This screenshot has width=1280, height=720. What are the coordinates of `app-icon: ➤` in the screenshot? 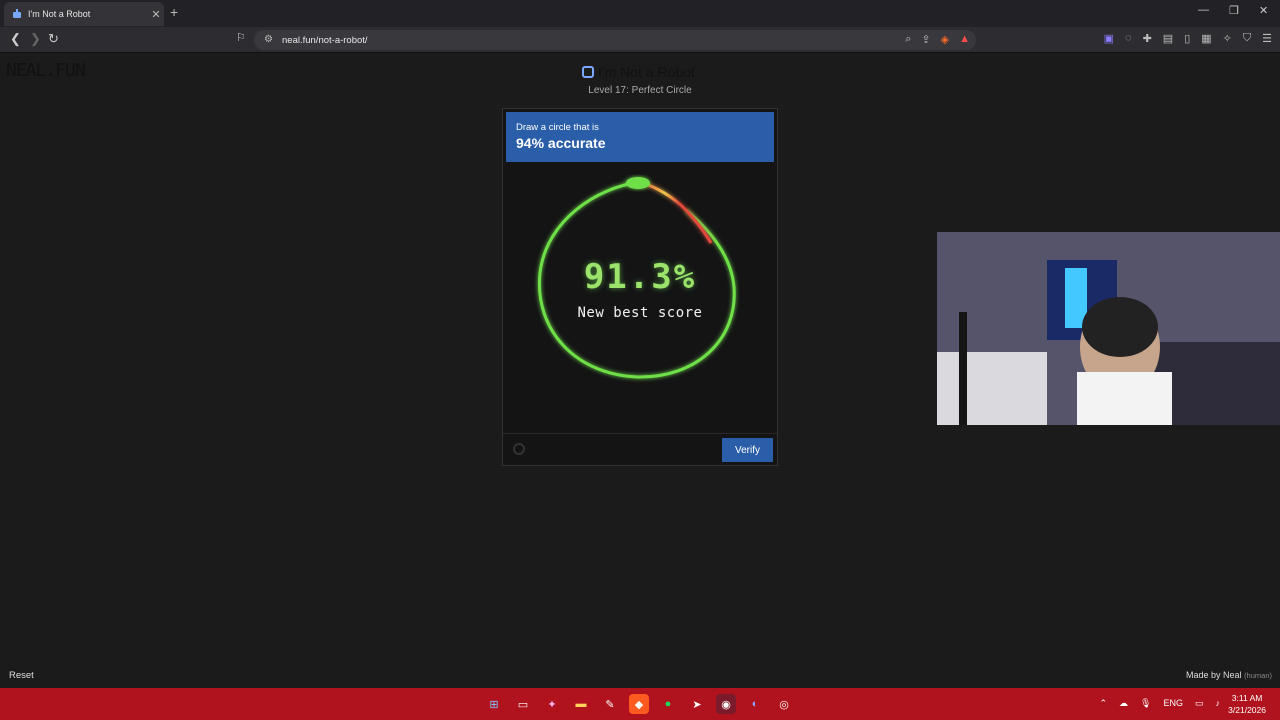 It's located at (697, 704).